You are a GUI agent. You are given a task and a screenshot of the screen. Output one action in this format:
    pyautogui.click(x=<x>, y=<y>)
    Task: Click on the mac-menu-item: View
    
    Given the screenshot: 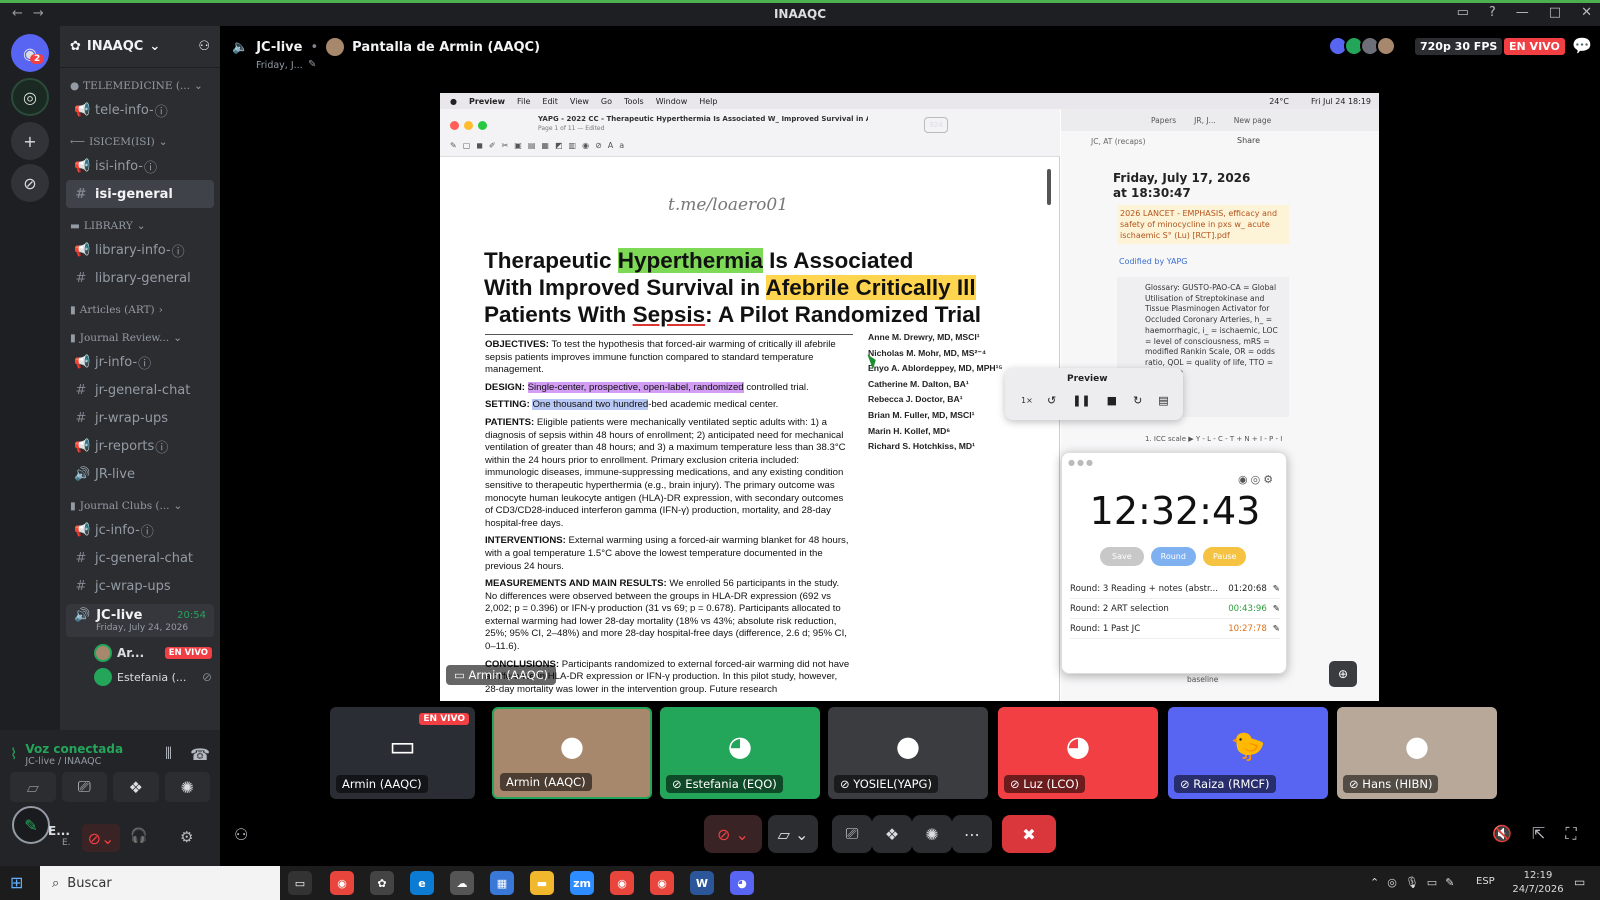 What is the action you would take?
    pyautogui.click(x=579, y=101)
    